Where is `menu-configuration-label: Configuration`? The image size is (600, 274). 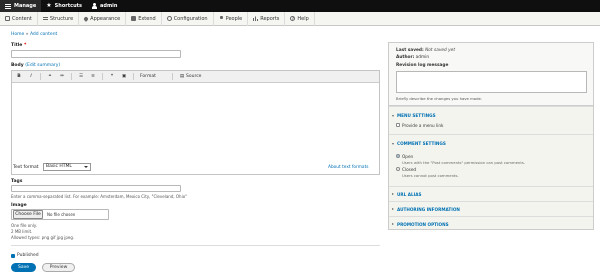
menu-configuration-label: Configuration is located at coordinates (190, 18).